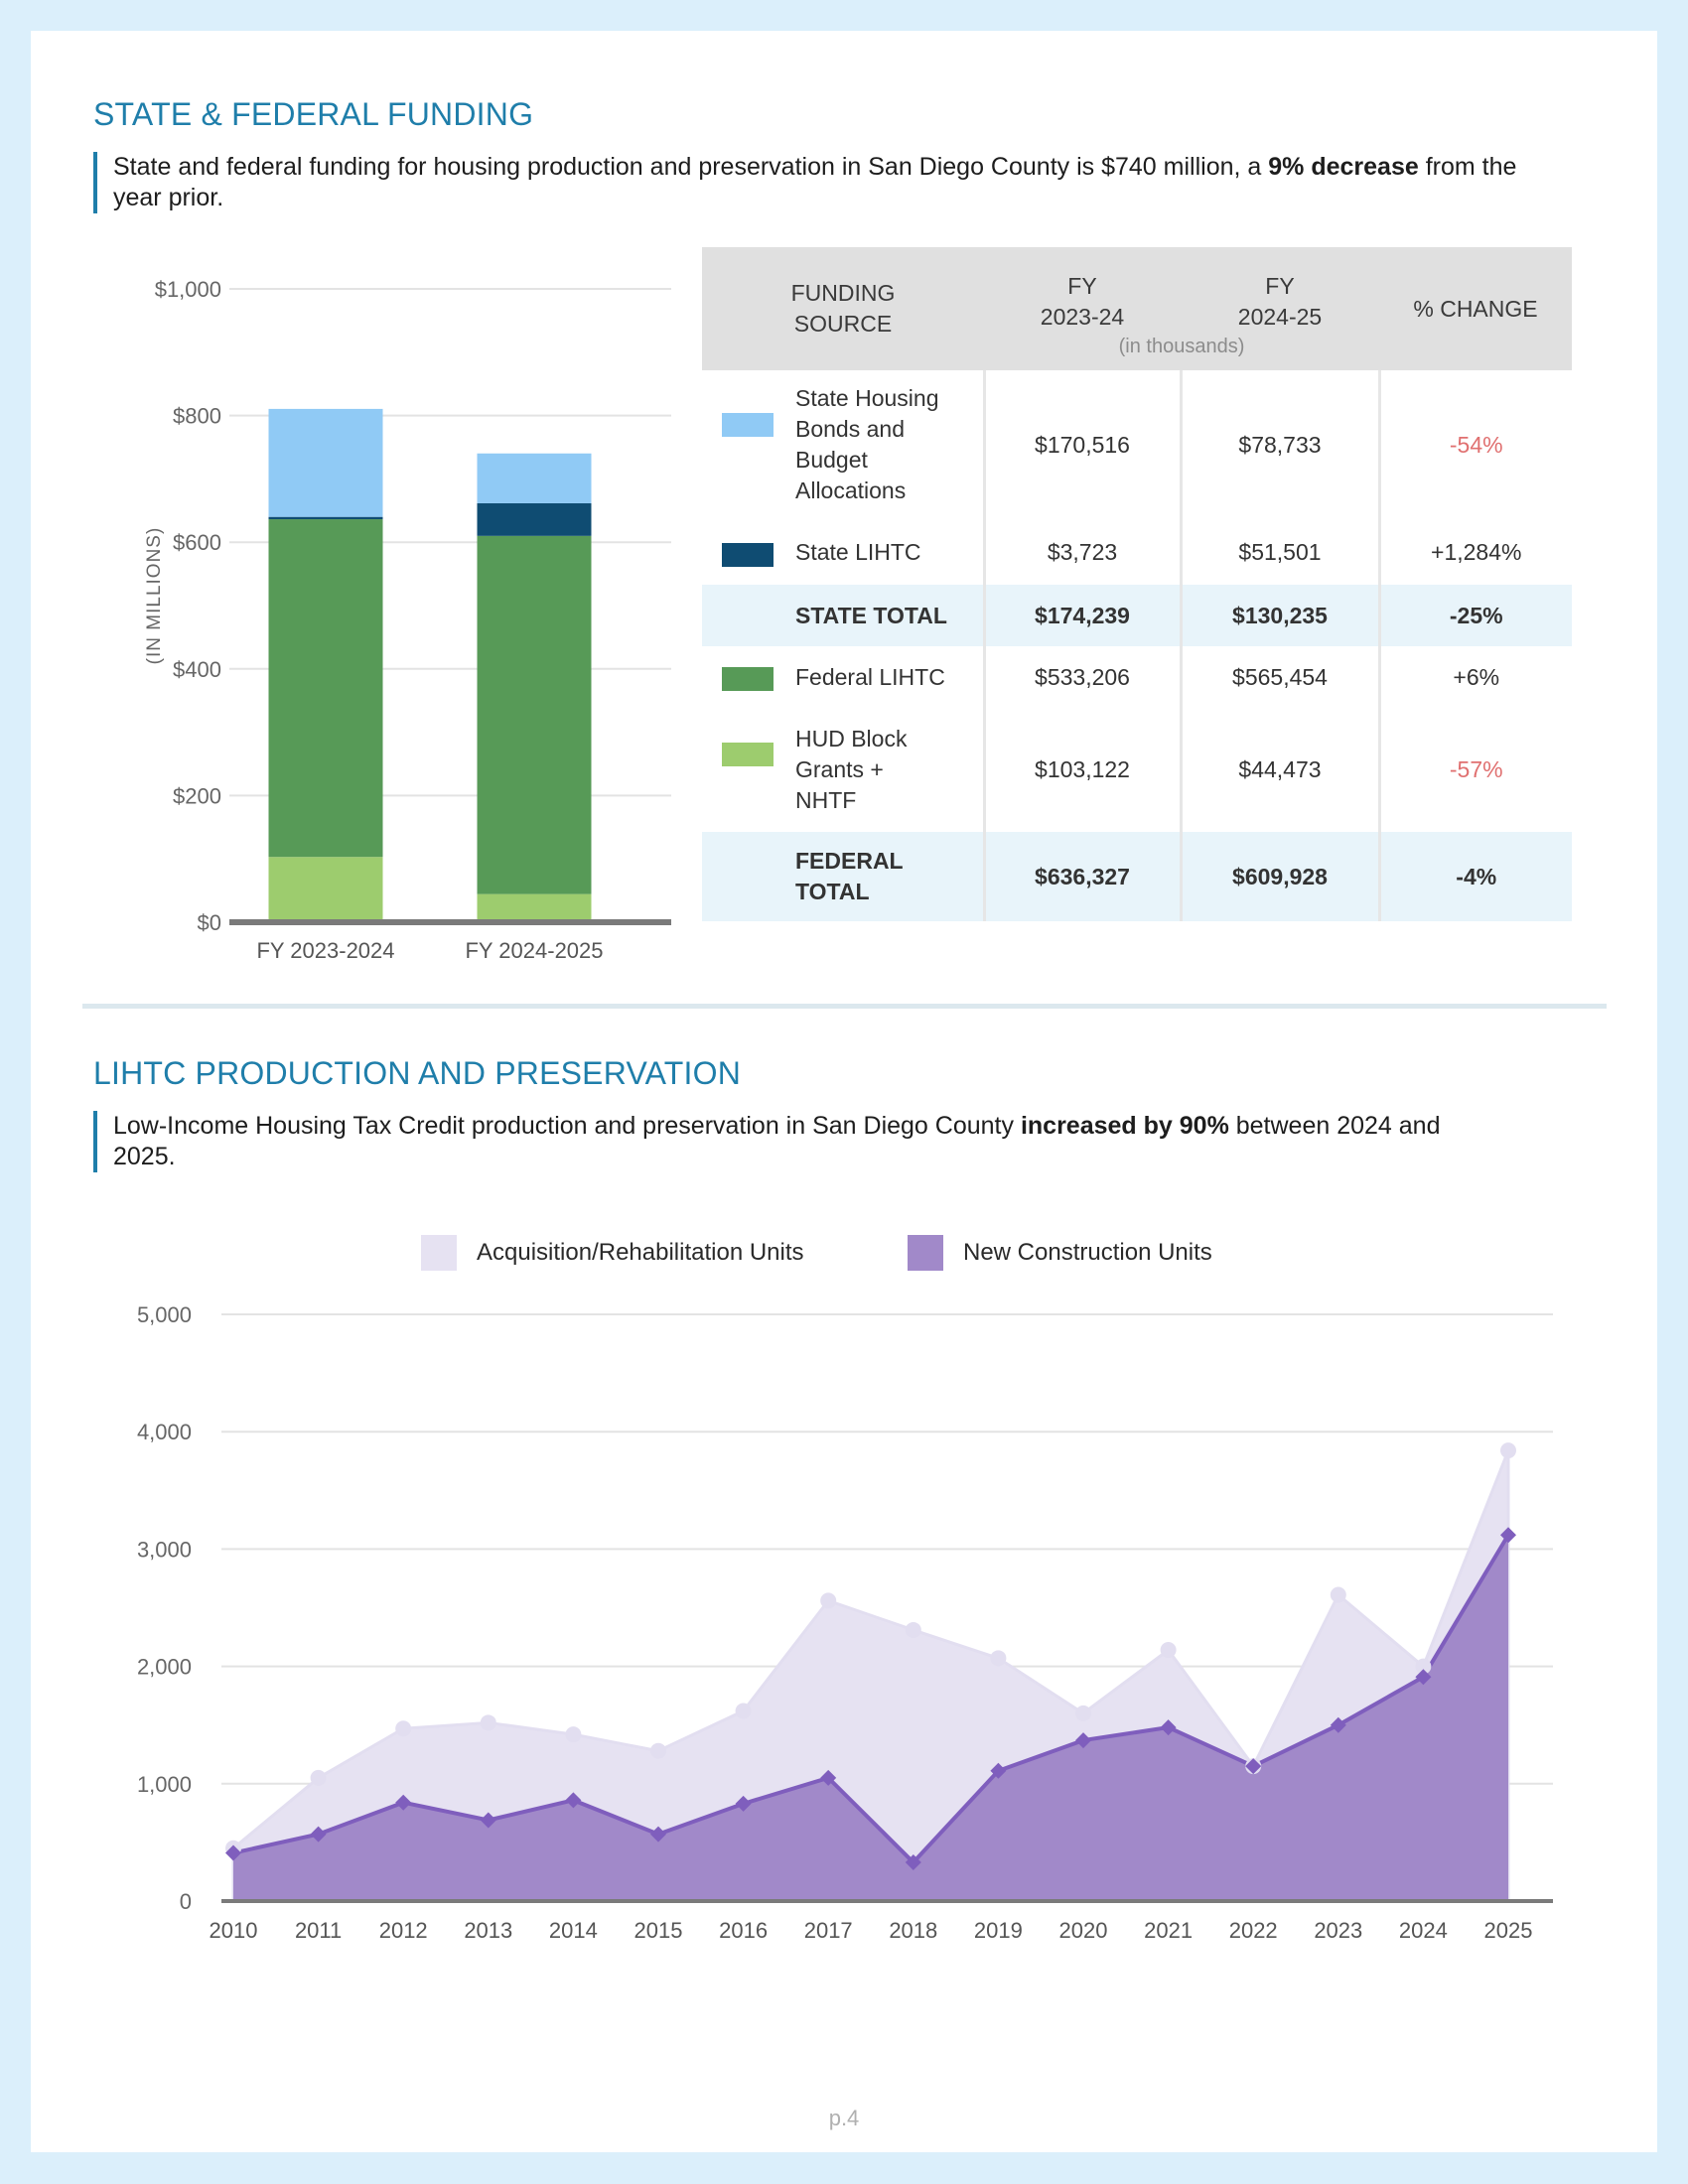 This screenshot has width=1688, height=2184. Describe the element at coordinates (164, 1784) in the screenshot. I see `y-tick-label: 1,000` at that location.